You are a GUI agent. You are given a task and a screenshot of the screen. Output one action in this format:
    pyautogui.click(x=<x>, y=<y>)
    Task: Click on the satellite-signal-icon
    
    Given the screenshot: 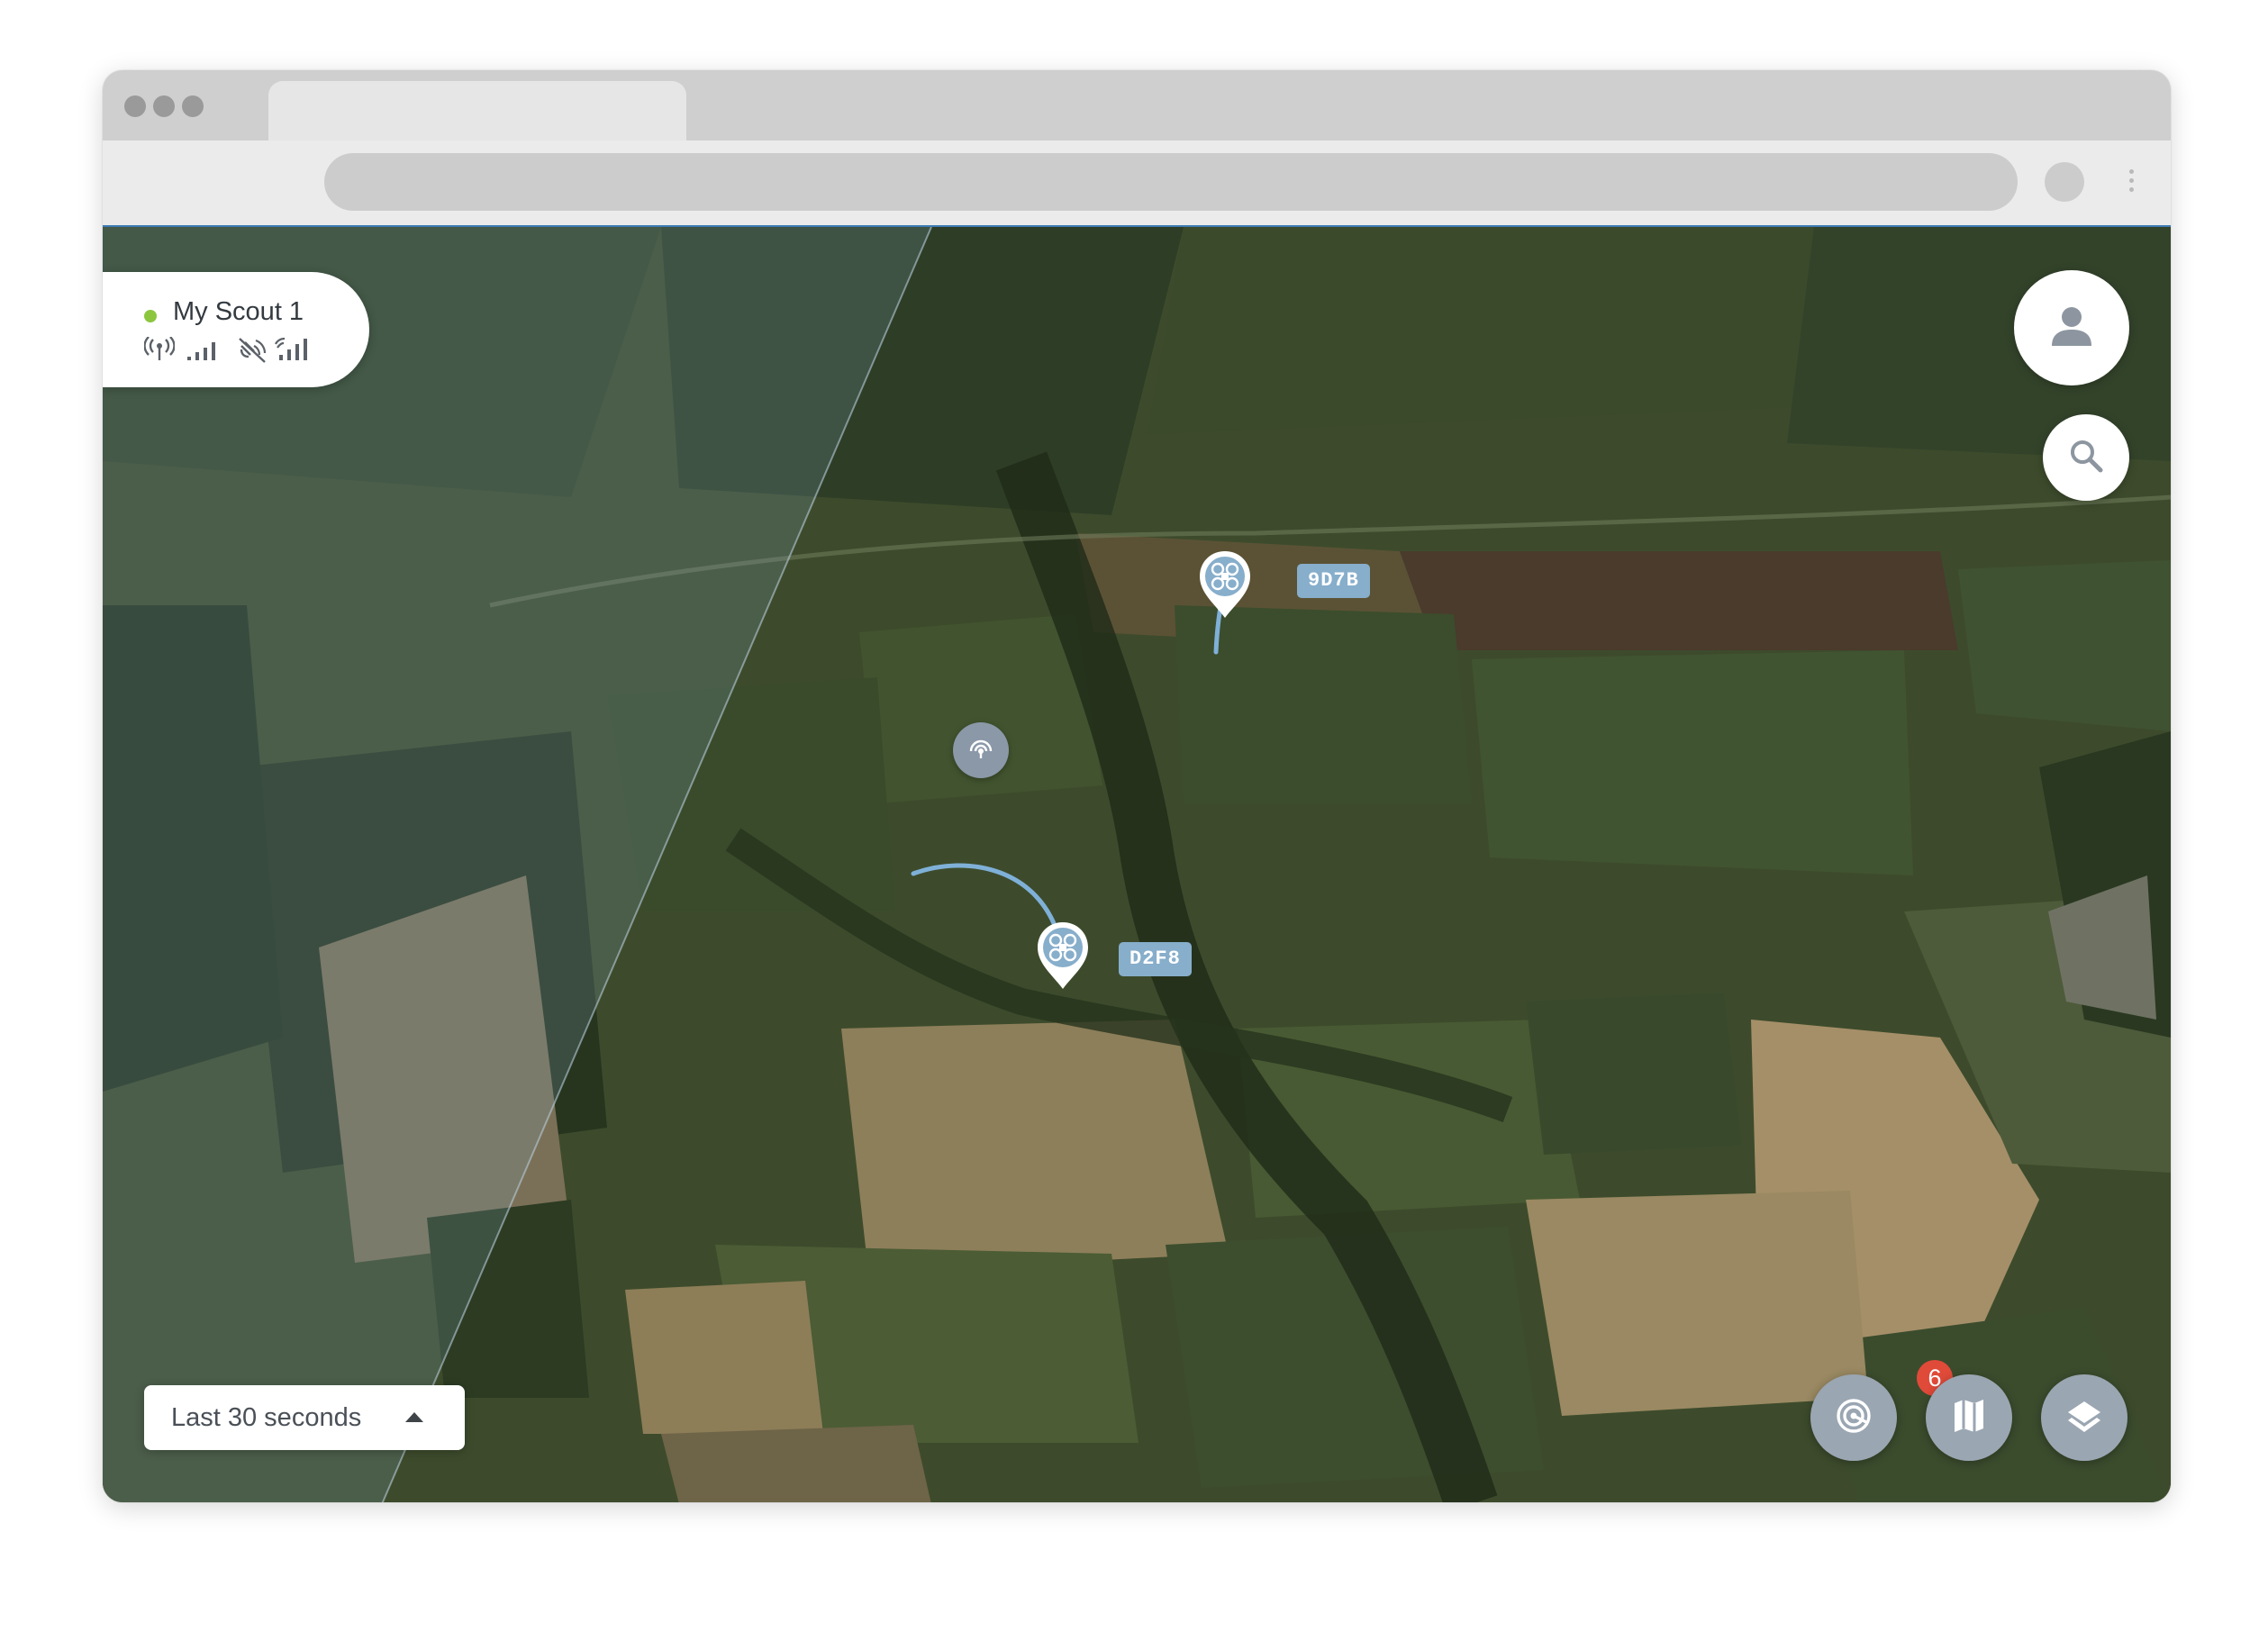 What is the action you would take?
    pyautogui.click(x=292, y=352)
    